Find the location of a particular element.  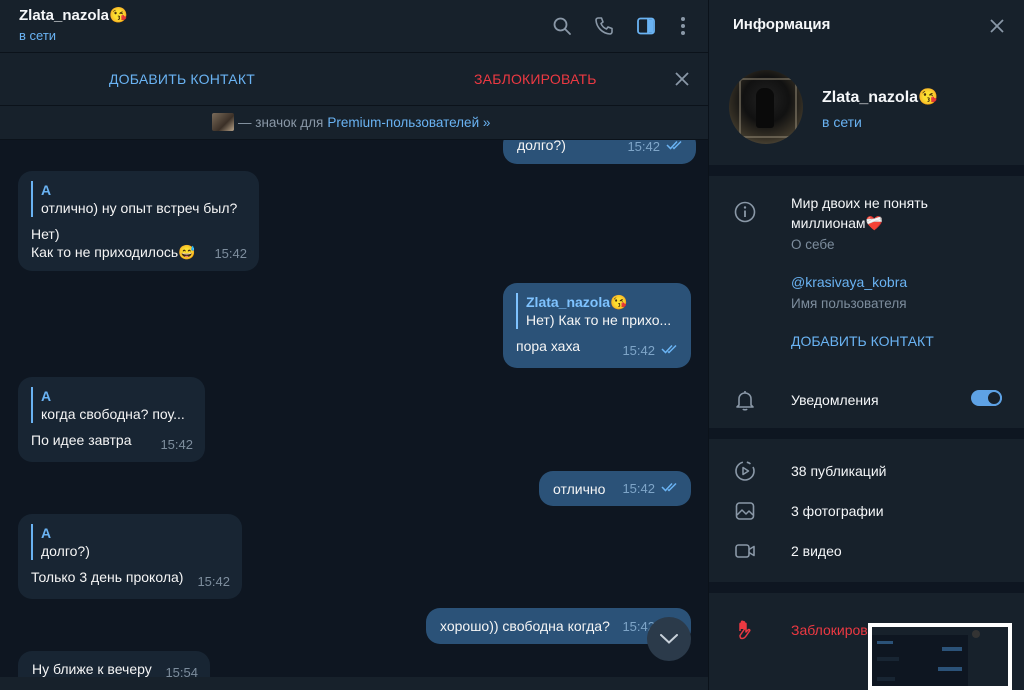

premium-text: — значок для is located at coordinates (281, 122).